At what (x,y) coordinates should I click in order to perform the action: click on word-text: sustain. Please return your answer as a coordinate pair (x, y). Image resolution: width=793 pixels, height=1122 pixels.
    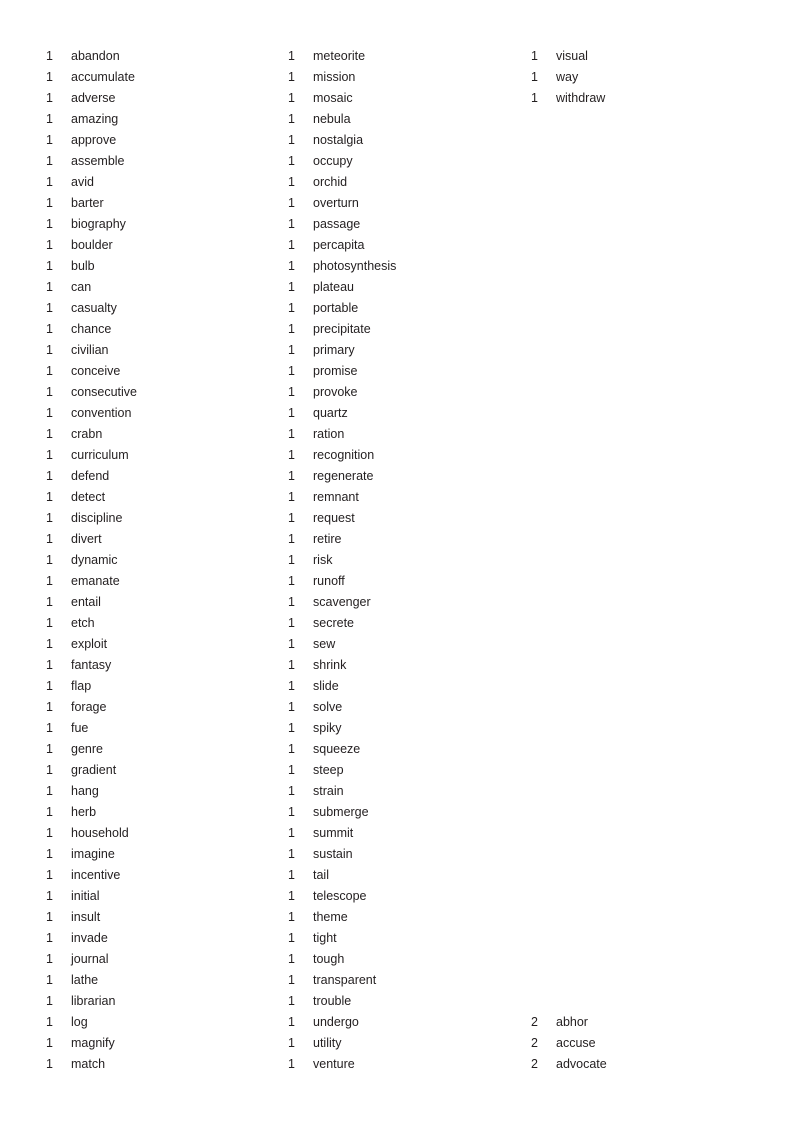
    Looking at the image, I should click on (333, 854).